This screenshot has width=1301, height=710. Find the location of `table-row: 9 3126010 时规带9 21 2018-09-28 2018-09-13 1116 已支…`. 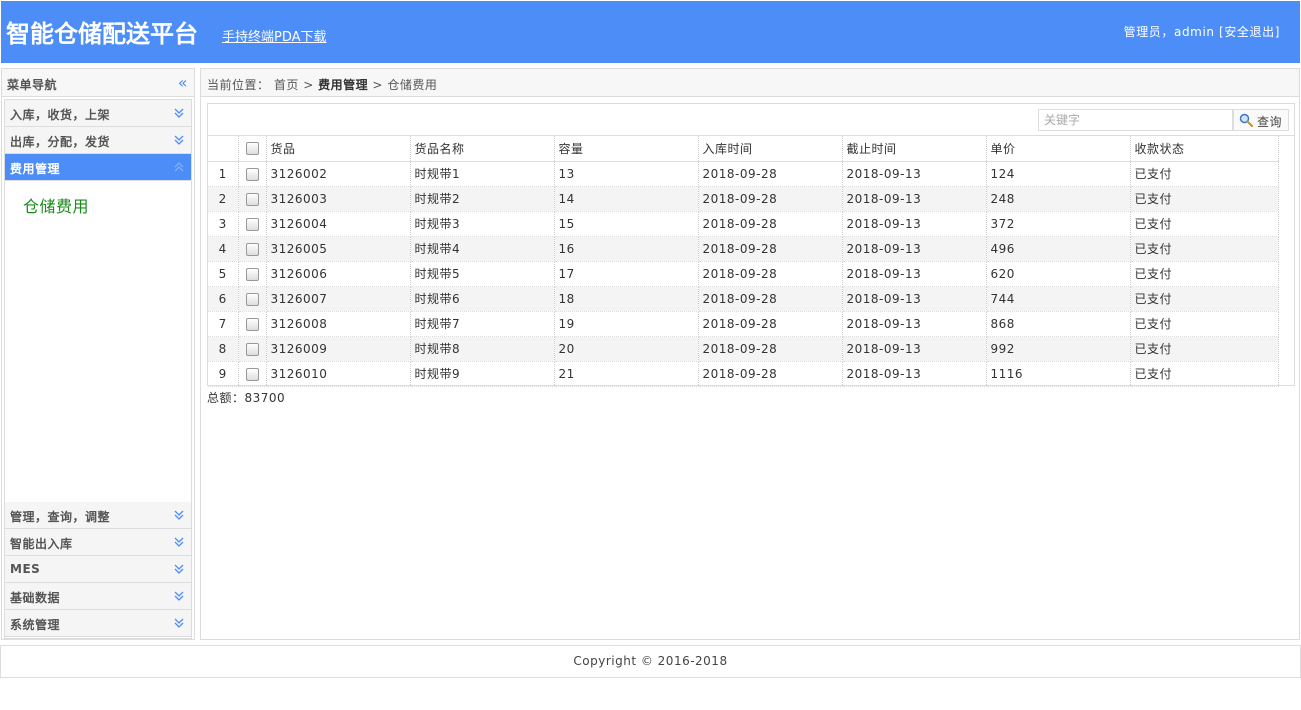

table-row: 9 3126010 时规带9 21 2018-09-28 2018-09-13 1116 已支… is located at coordinates (743, 374).